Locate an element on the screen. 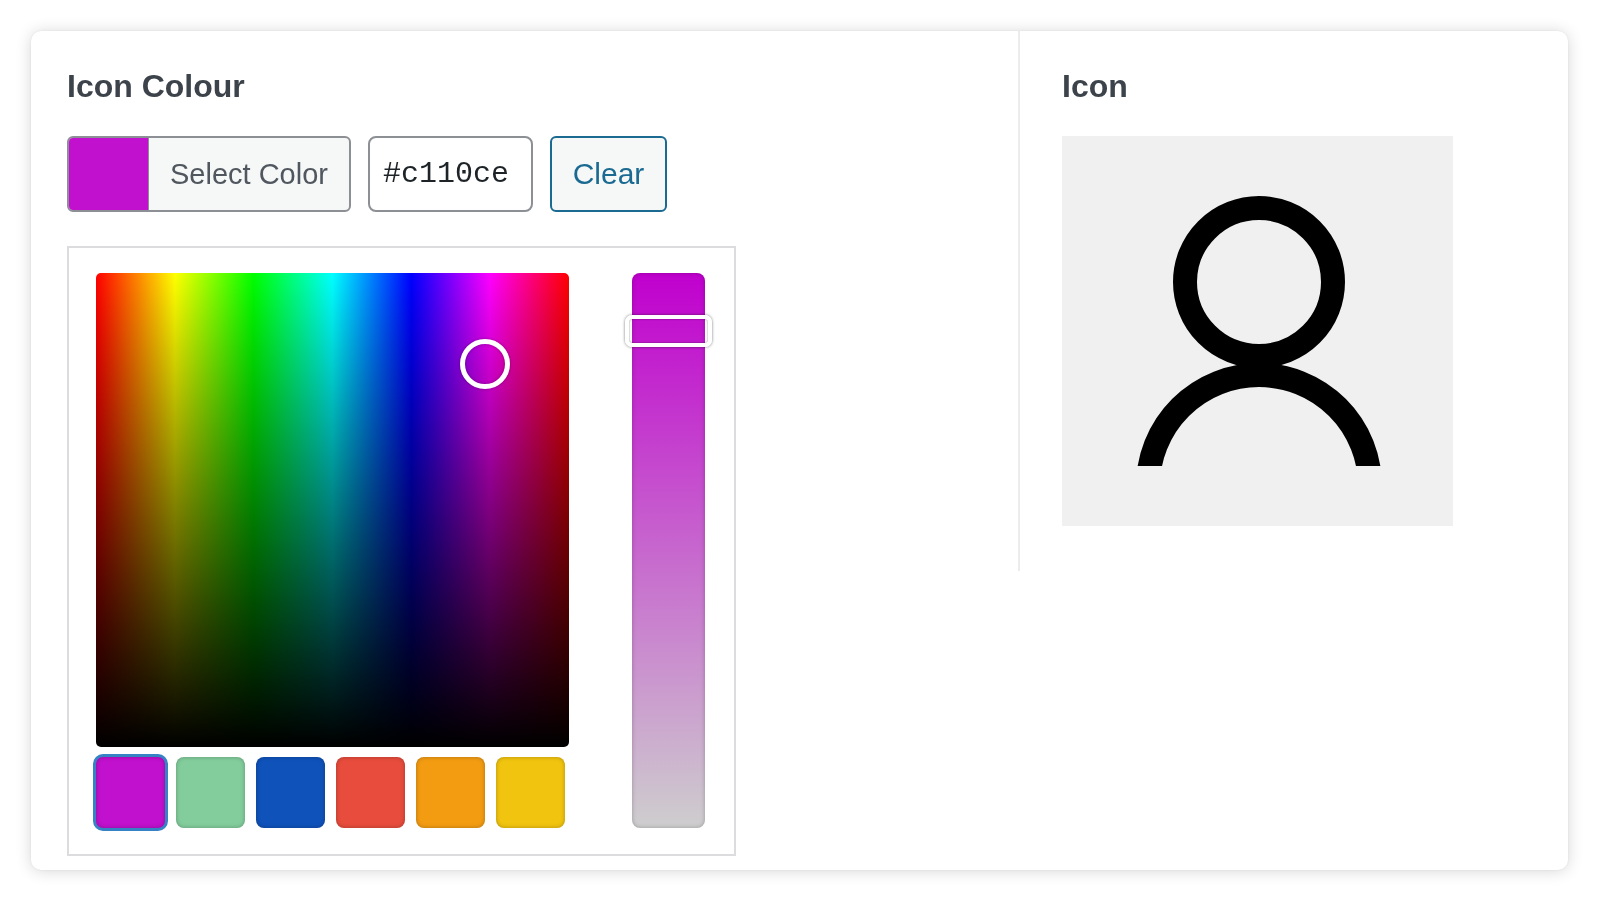 The height and width of the screenshot is (902, 1600). section-heading: Icon Colour is located at coordinates (156, 86).